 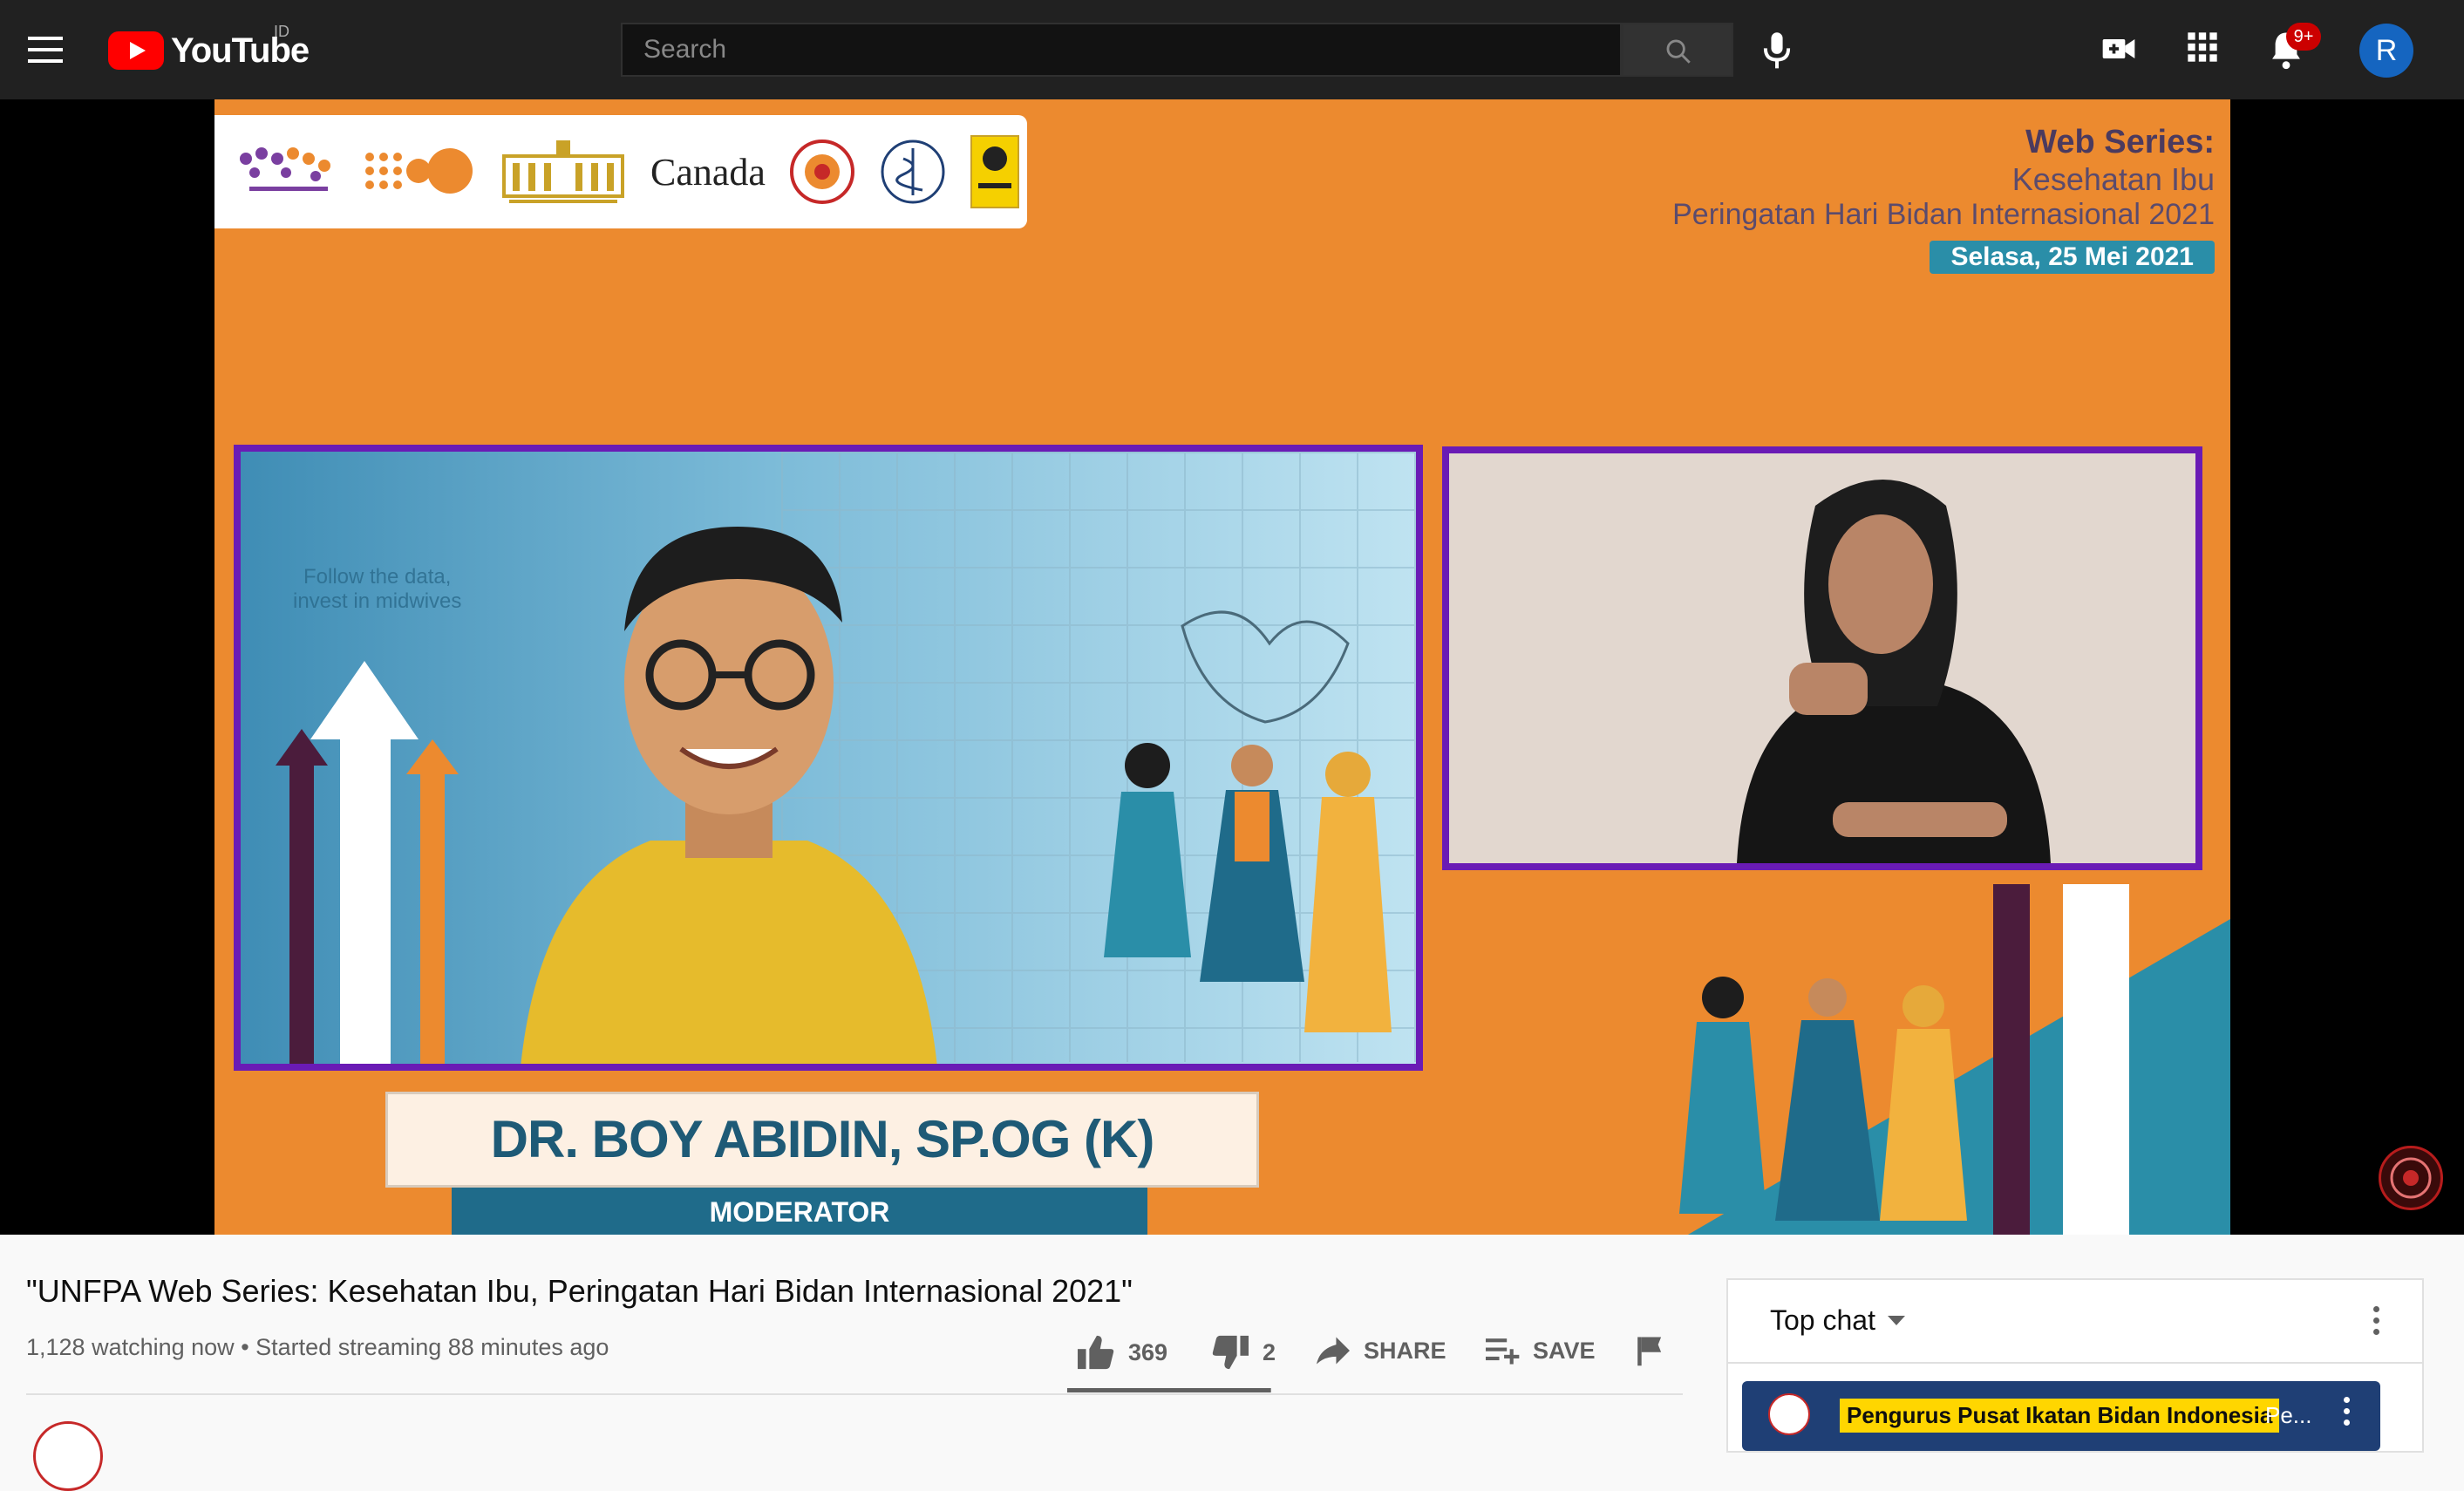 I want to click on stream-start-time: Started streaming 88 minutes ago, so click(x=432, y=1347).